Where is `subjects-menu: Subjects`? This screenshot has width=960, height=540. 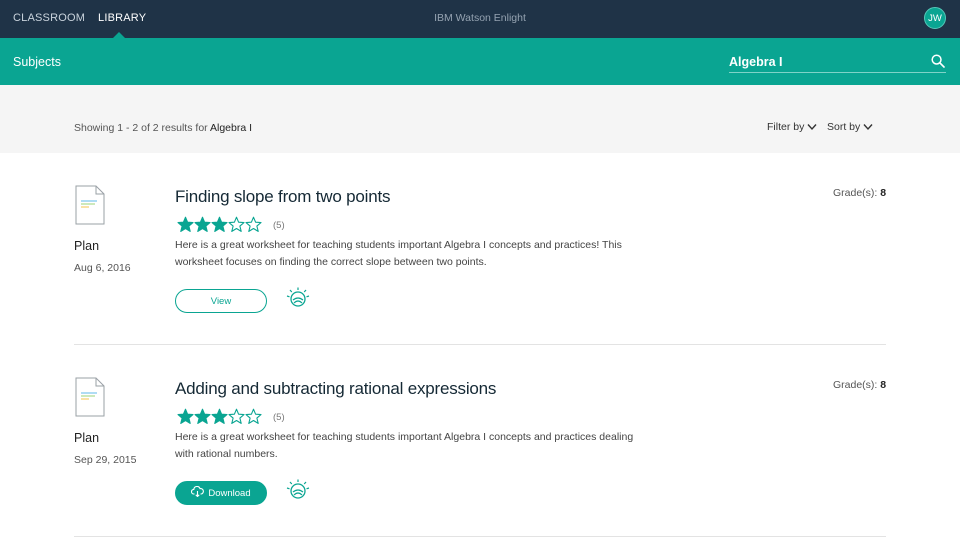 subjects-menu: Subjects is located at coordinates (37, 62).